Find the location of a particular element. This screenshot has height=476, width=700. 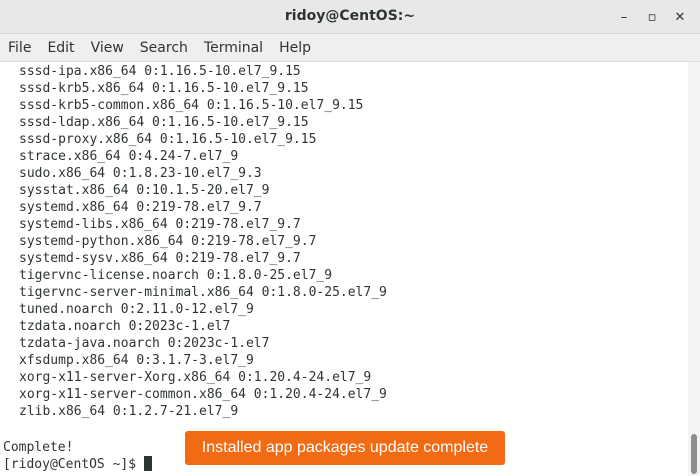

terminal-footer: Complete! [ridoy@CentOS ~]$ is located at coordinates (77, 456).